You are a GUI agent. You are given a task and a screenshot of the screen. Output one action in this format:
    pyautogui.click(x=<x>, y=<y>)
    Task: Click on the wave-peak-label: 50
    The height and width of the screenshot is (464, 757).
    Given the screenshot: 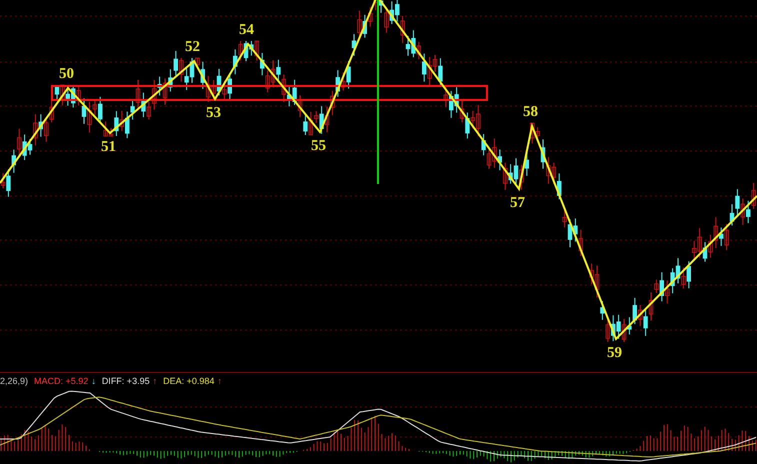 What is the action you would take?
    pyautogui.click(x=66, y=74)
    